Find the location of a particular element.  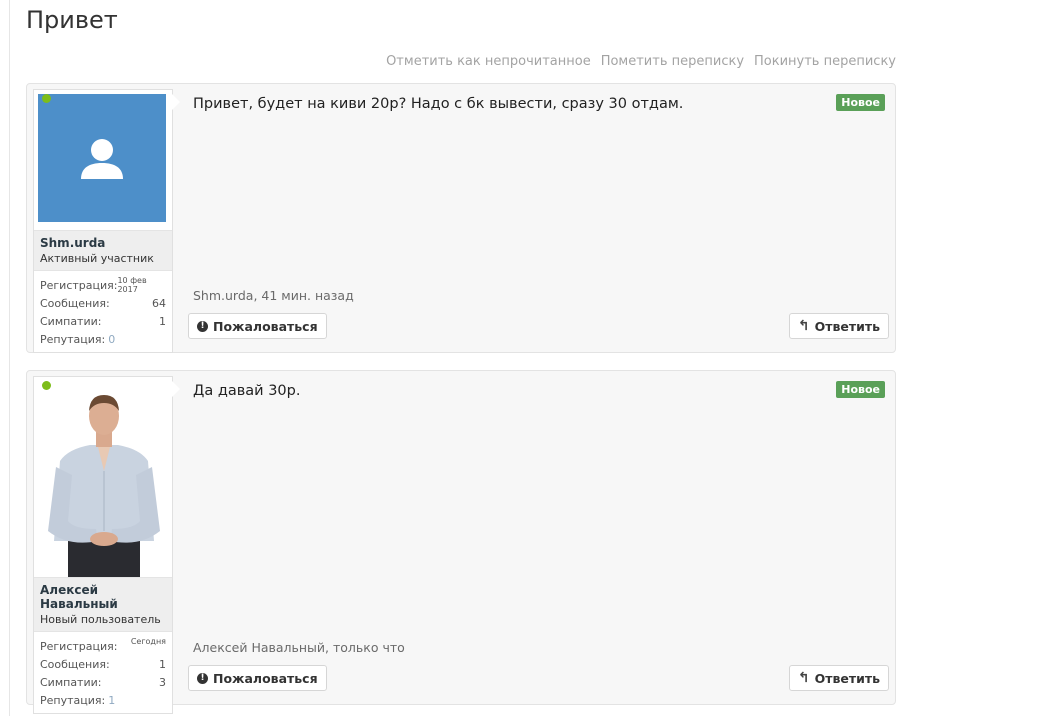

user-title: Новый пользователь is located at coordinates (100, 619).